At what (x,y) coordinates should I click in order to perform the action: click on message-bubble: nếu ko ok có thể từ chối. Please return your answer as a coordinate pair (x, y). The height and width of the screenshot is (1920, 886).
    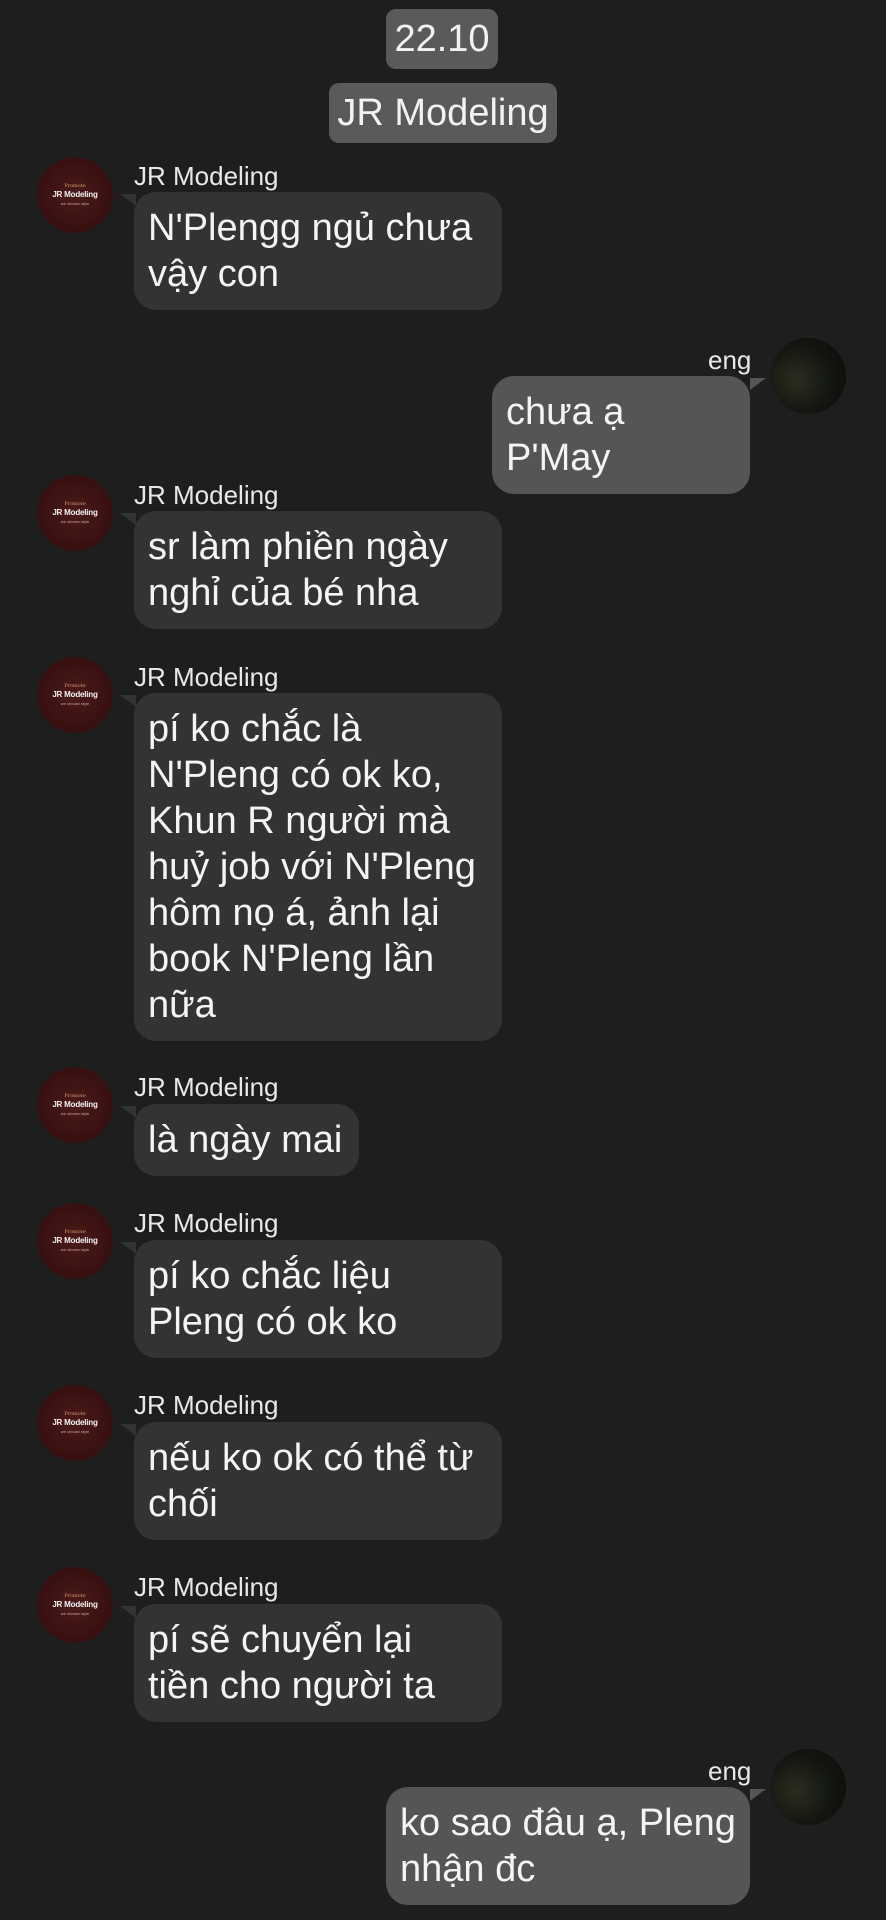
    Looking at the image, I should click on (318, 1481).